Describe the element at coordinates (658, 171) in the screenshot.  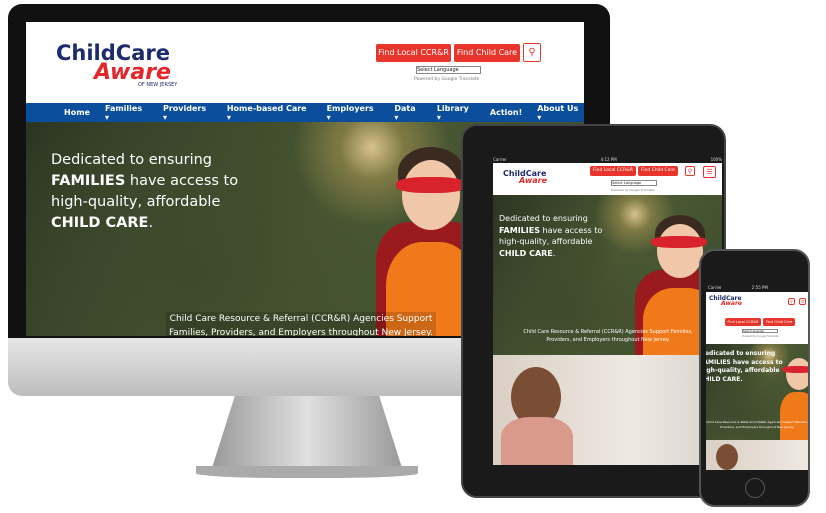
I see `tablet-find-child-care-button: Find Child Care` at that location.